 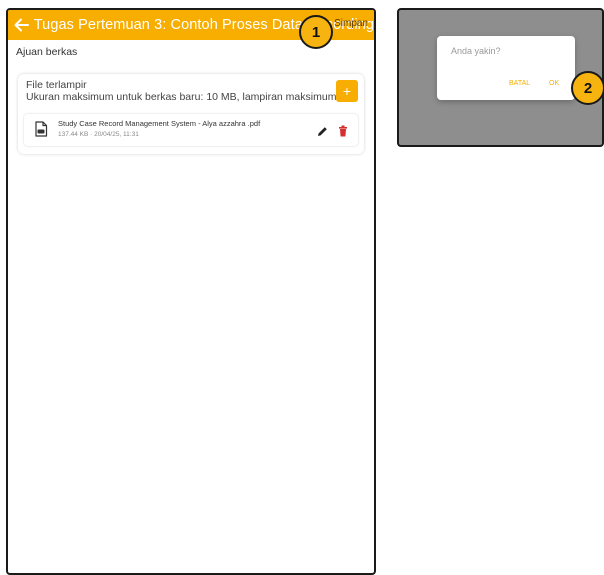 What do you see at coordinates (56, 85) in the screenshot?
I see `attachments-title: File terlampir` at bounding box center [56, 85].